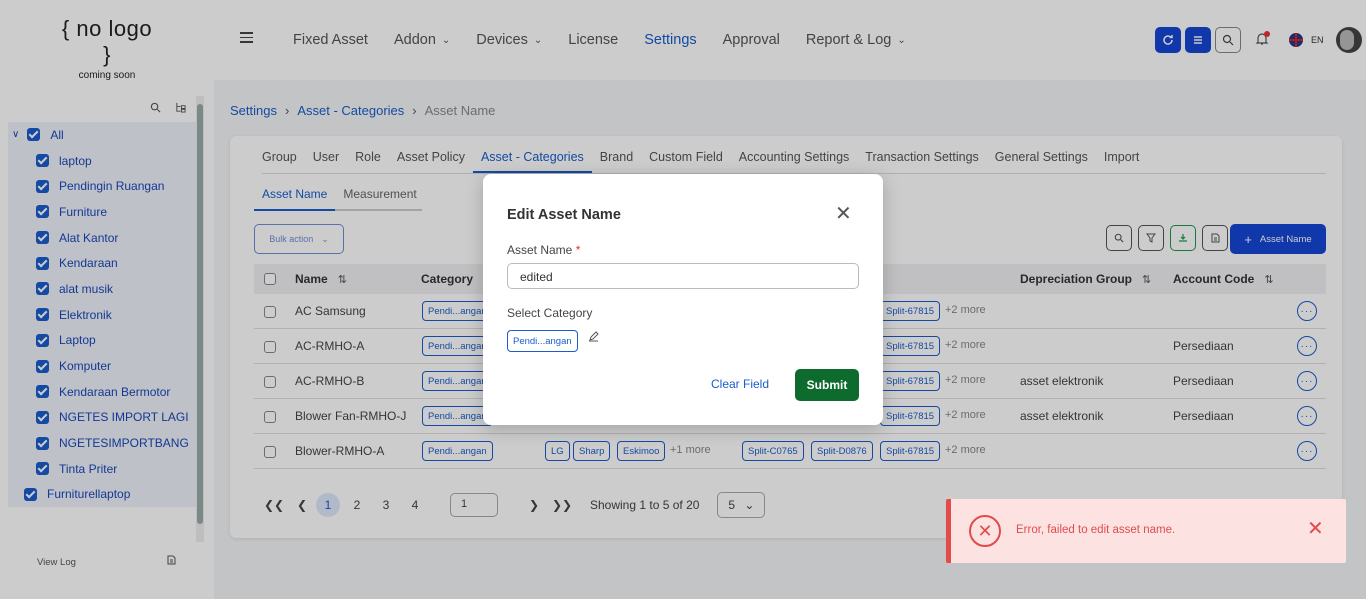 This screenshot has height=599, width=1366. Describe the element at coordinates (550, 313) in the screenshot. I see `select-category-label: Select Category` at that location.